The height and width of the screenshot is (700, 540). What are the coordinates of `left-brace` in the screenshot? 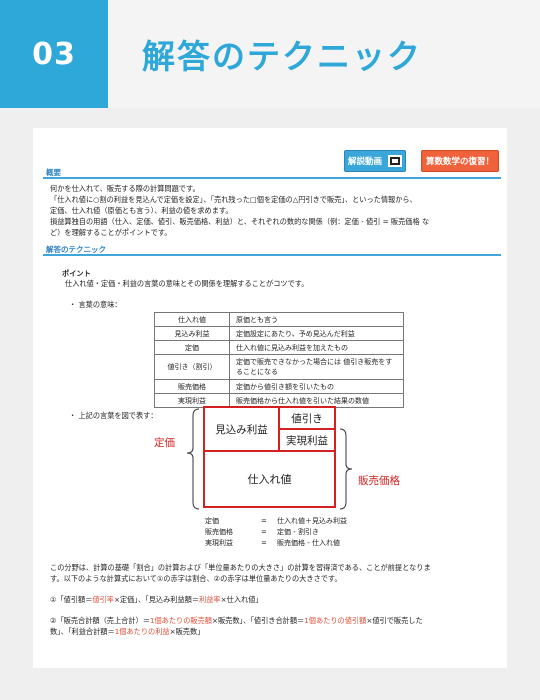 It's located at (193, 459).